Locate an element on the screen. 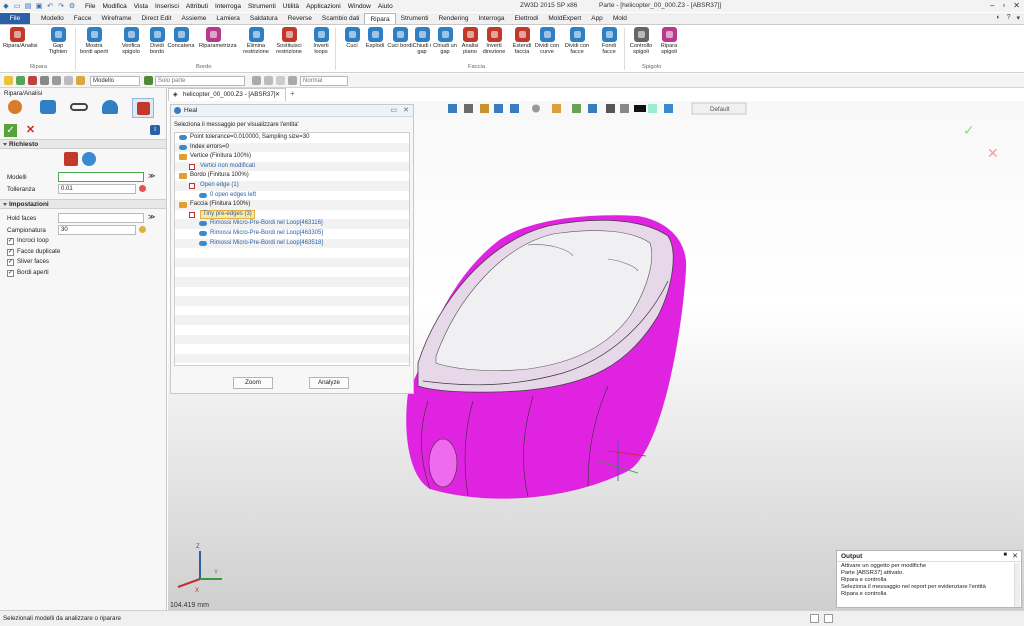 Image resolution: width=1024 pixels, height=626 pixels. shaded-icon is located at coordinates (514, 108).